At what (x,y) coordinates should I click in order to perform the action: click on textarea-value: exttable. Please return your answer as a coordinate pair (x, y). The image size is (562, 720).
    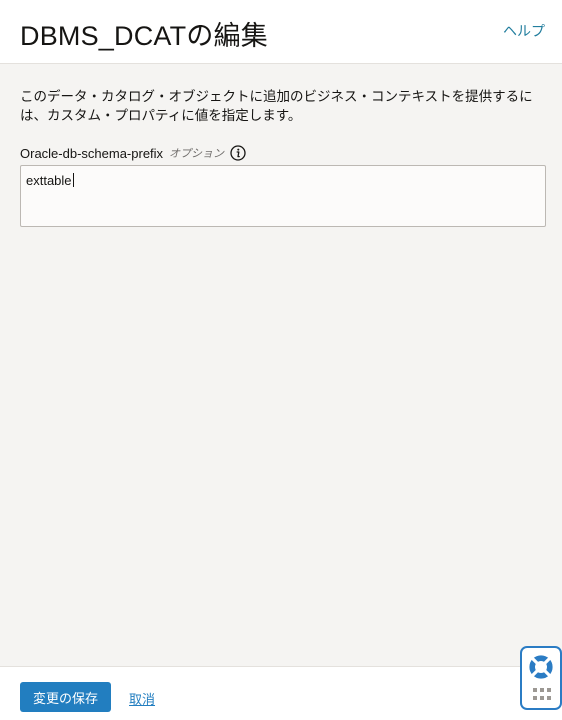
    Looking at the image, I should click on (49, 180).